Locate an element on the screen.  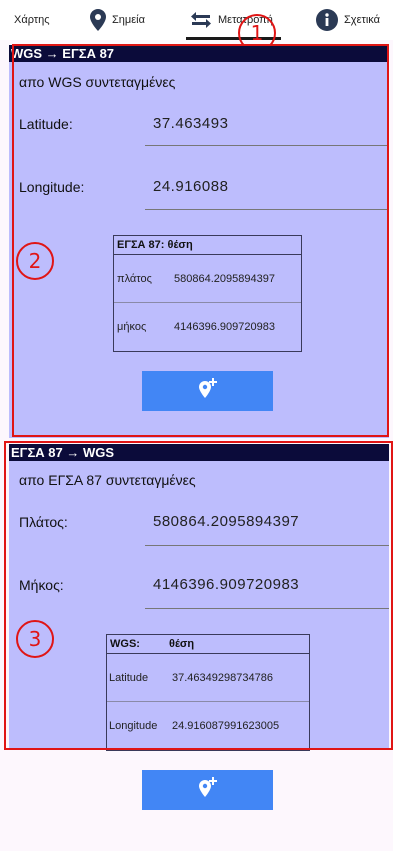
tab-label: Σχετικά is located at coordinates (362, 20).